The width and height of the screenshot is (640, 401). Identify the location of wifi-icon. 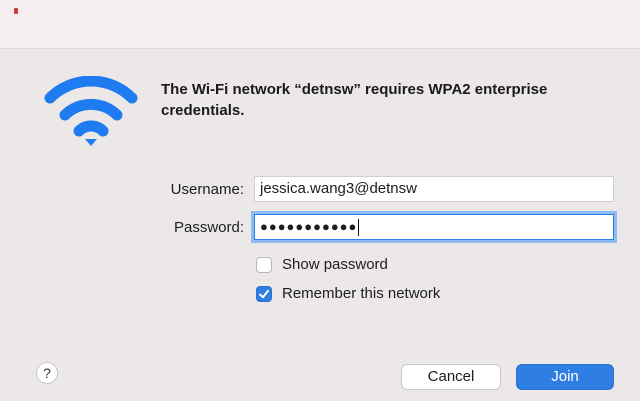
(91, 111).